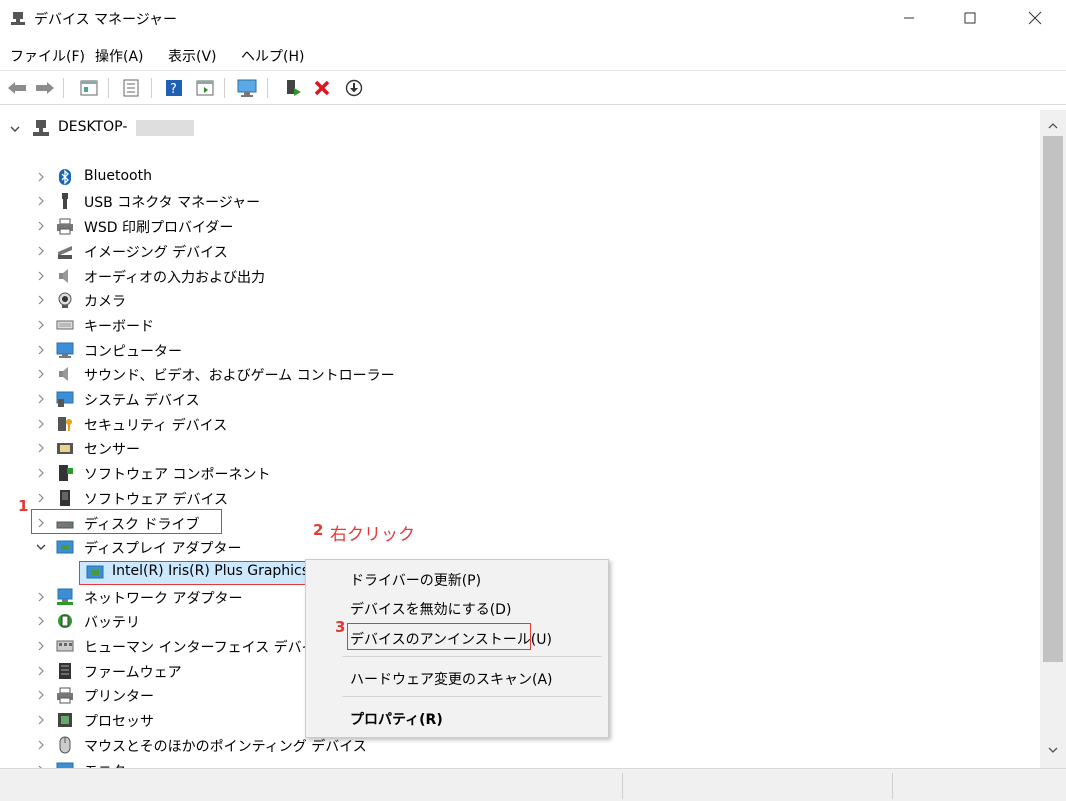 The height and width of the screenshot is (801, 1066). What do you see at coordinates (65, 176) in the screenshot?
I see `bluetooth-icon` at bounding box center [65, 176].